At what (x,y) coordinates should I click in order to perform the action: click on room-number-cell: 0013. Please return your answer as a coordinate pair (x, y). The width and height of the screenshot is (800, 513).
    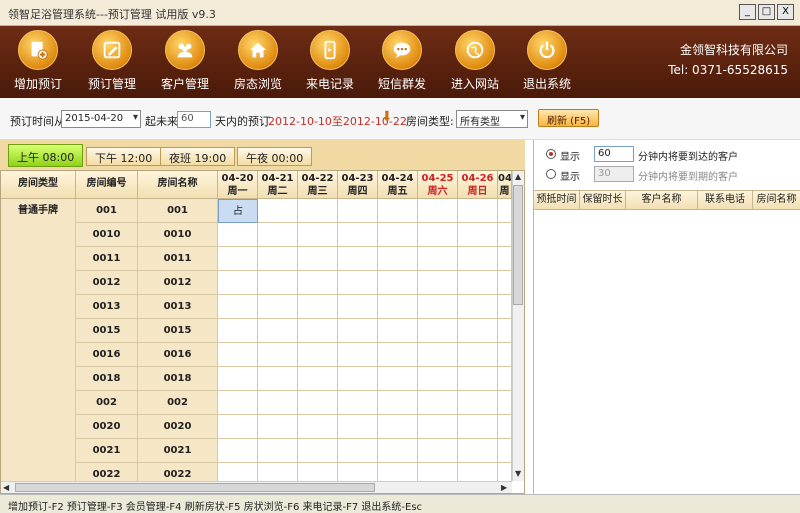
    Looking at the image, I should click on (107, 307).